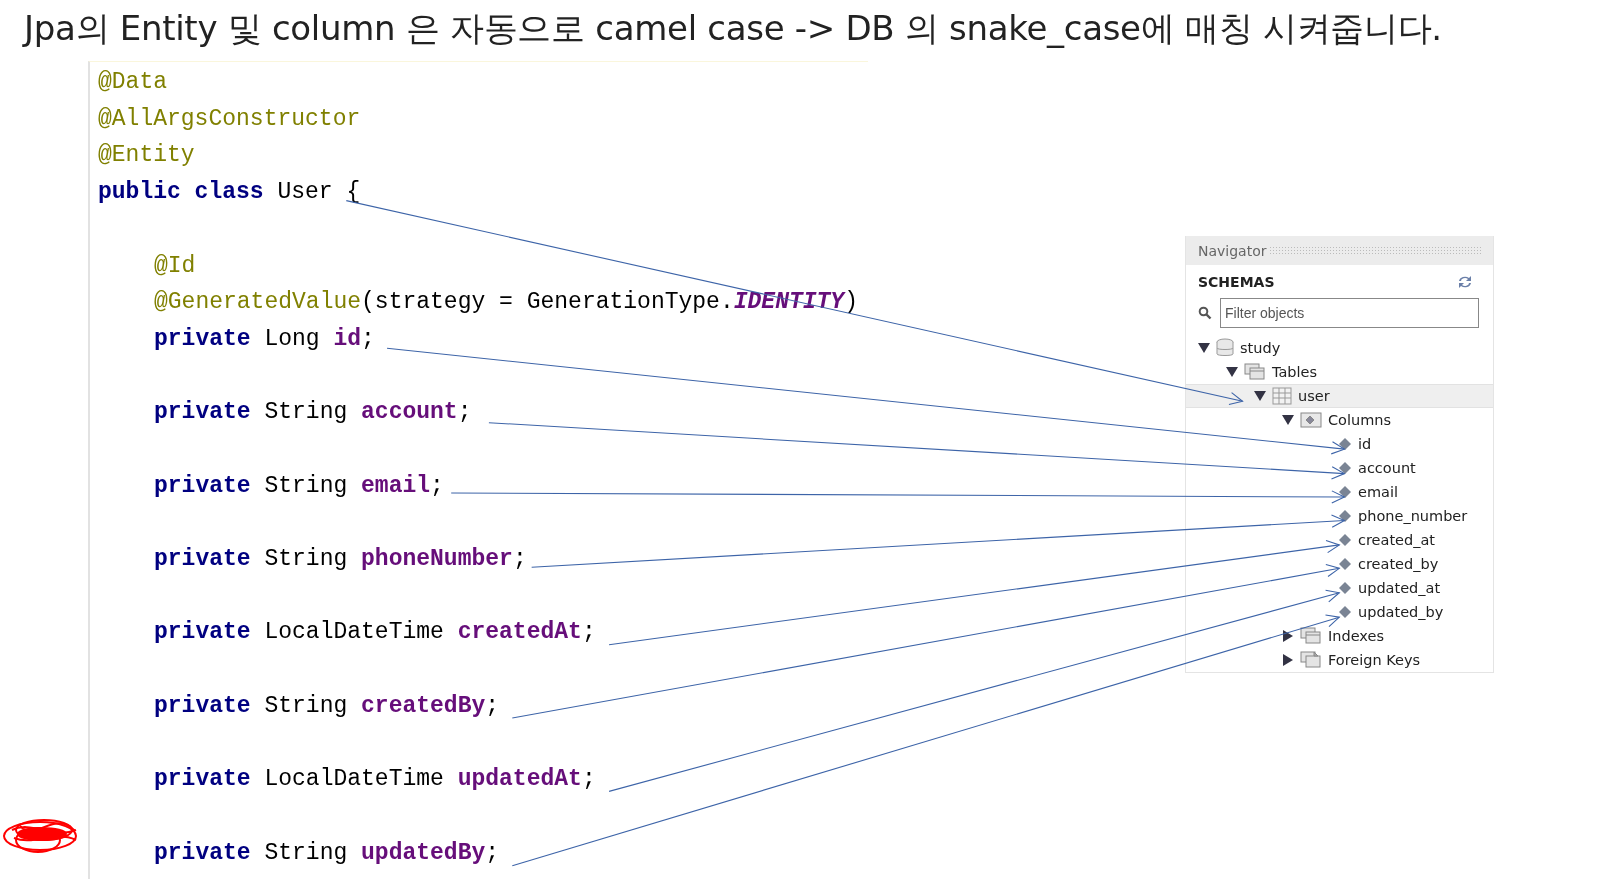 The image size is (1597, 879). Describe the element at coordinates (1374, 660) in the screenshot. I see `tree-label: Foreign Keys` at that location.